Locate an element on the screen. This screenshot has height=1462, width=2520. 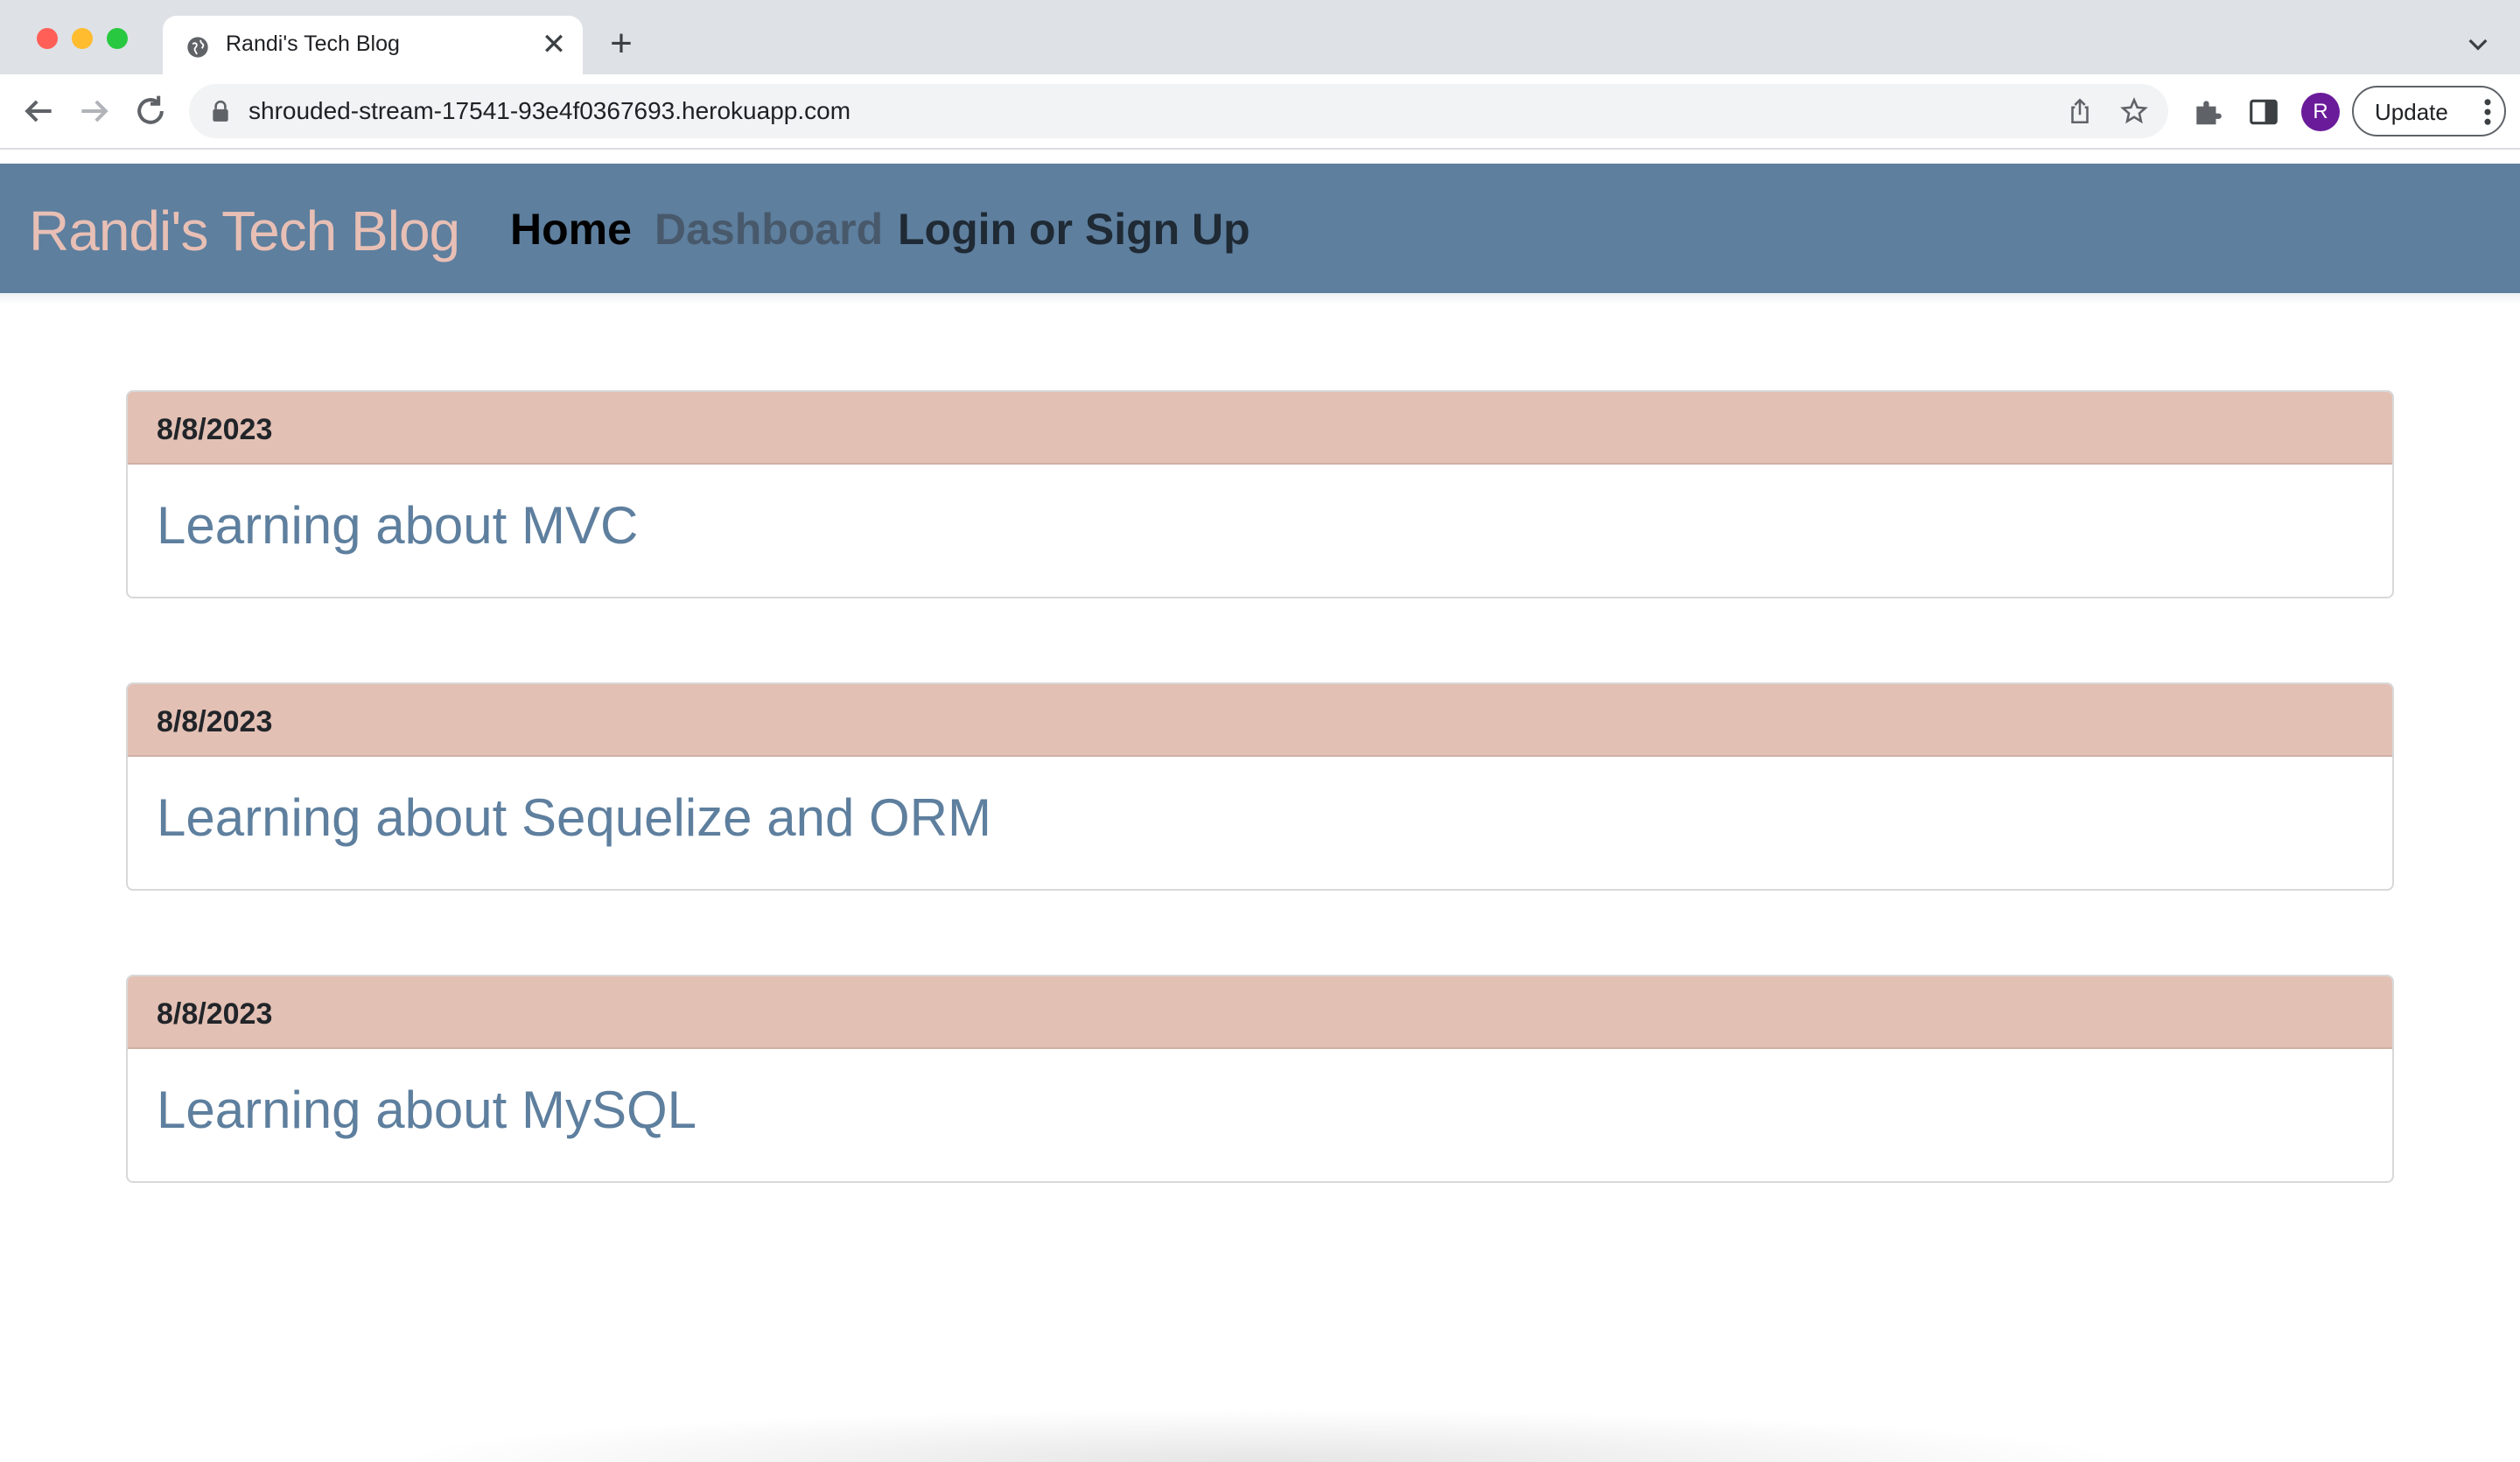
share-icon is located at coordinates (2080, 111).